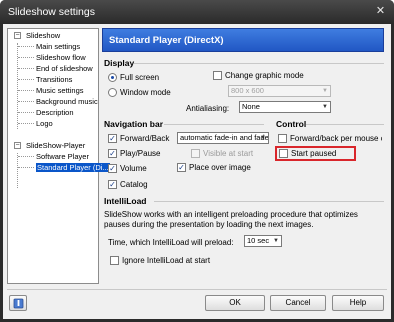  I want to click on help-book-icon, so click(18, 303).